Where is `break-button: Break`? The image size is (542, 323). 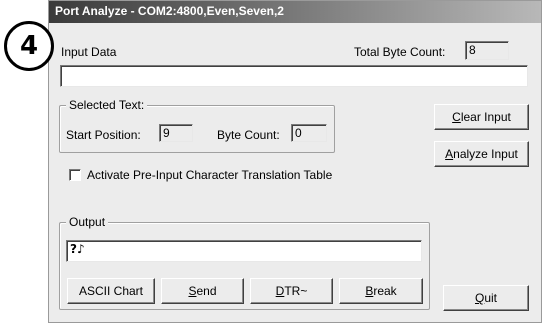 break-button: Break is located at coordinates (381, 291).